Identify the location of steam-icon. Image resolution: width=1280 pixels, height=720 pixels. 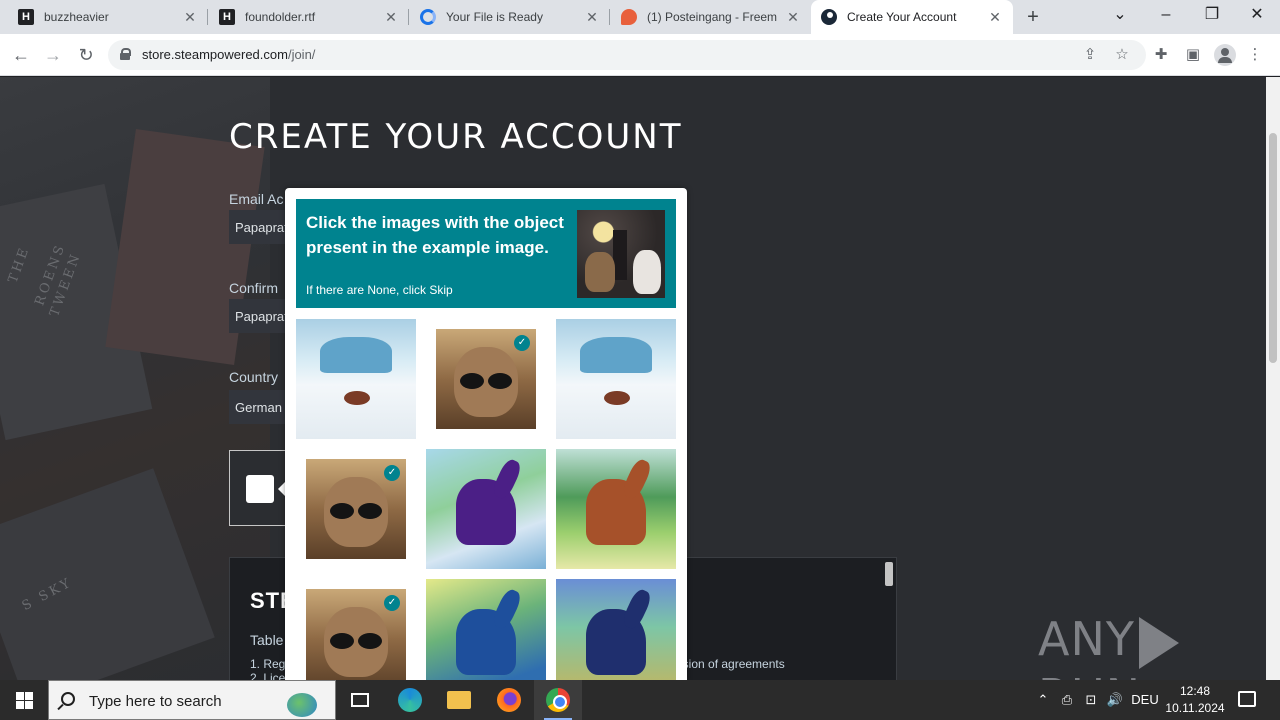
(829, 17).